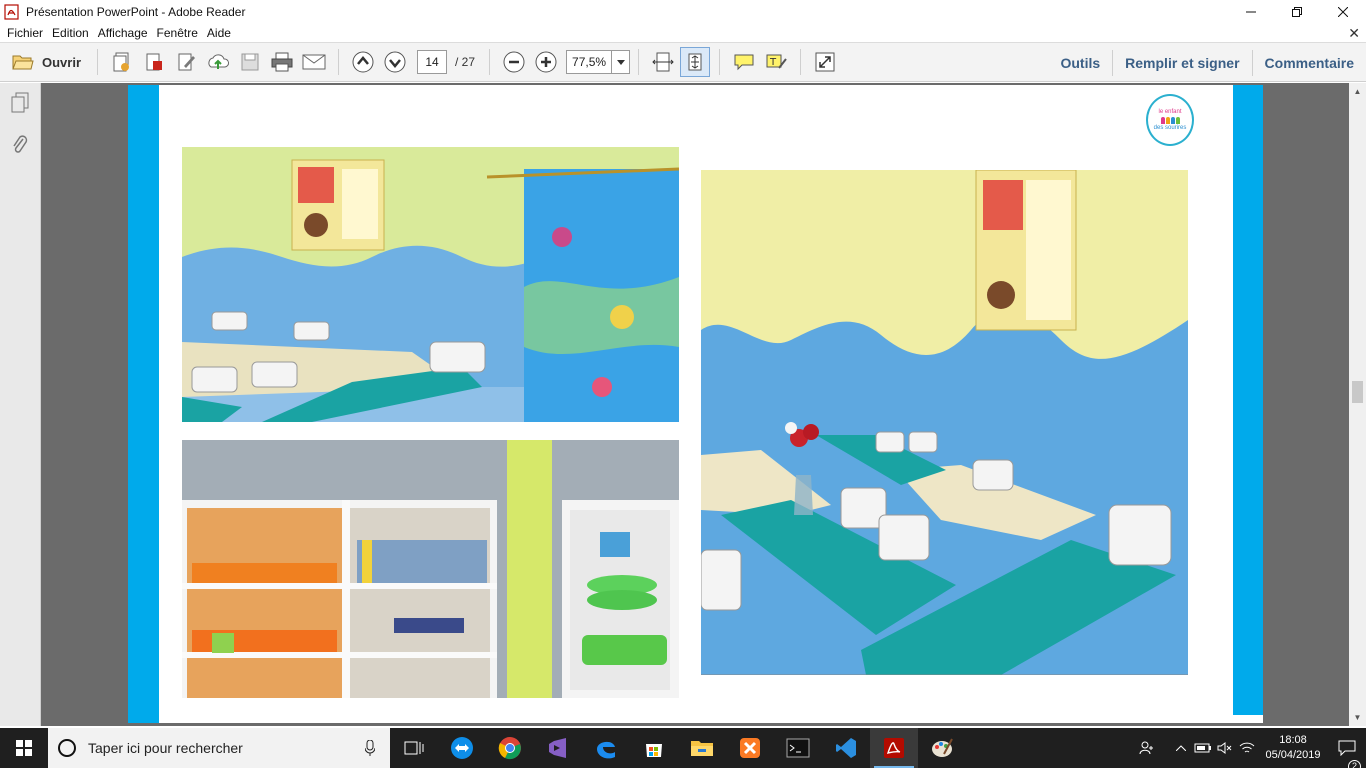 Image resolution: width=1366 pixels, height=768 pixels. Describe the element at coordinates (846, 748) in the screenshot. I see `vscode-icon` at that location.